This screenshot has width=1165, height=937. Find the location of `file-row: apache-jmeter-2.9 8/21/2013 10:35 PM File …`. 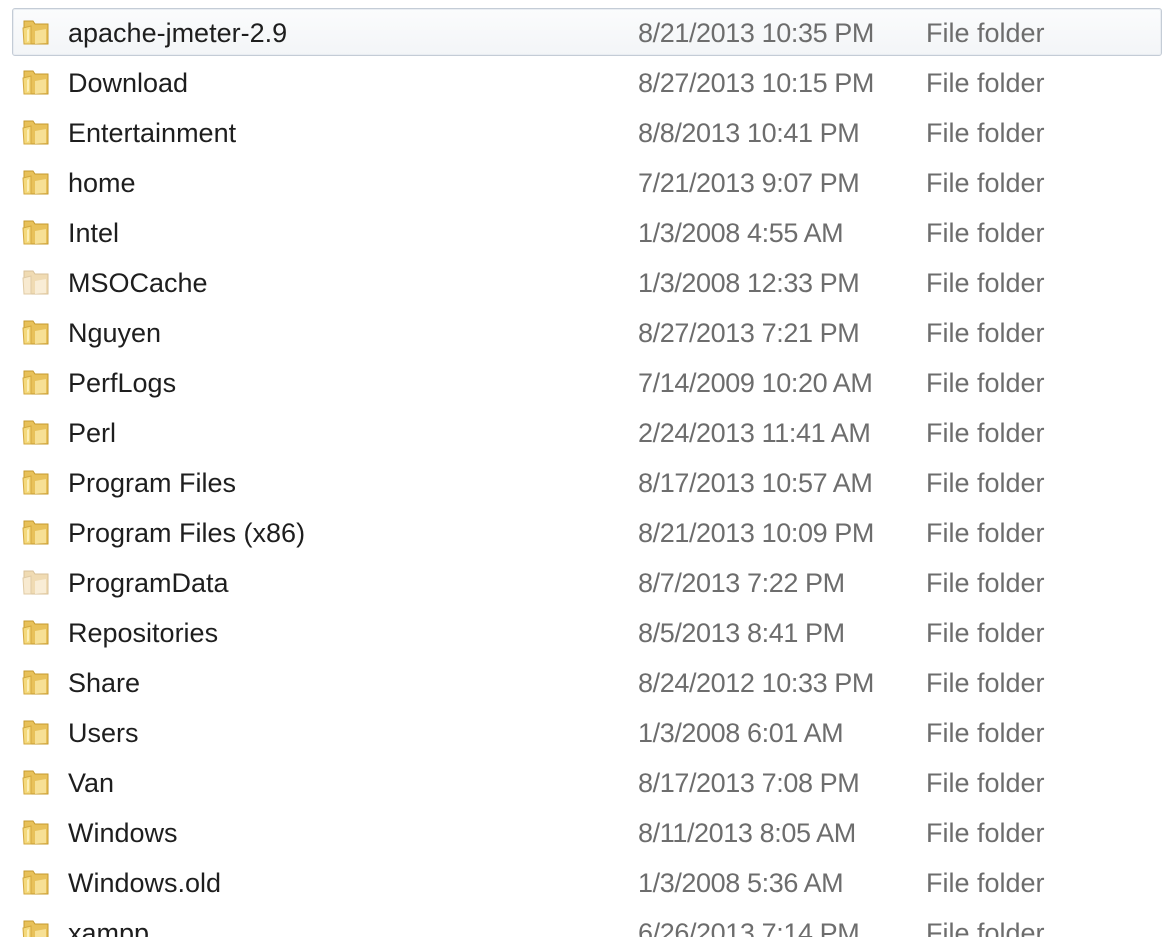

file-row: apache-jmeter-2.9 8/21/2013 10:35 PM File … is located at coordinates (587, 32).